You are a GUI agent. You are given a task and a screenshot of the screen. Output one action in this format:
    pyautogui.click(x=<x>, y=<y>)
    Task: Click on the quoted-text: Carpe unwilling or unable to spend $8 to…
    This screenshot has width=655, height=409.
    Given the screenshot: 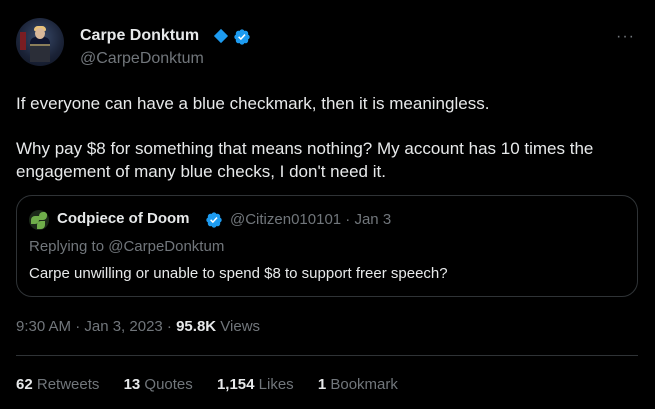 What is the action you would take?
    pyautogui.click(x=238, y=273)
    